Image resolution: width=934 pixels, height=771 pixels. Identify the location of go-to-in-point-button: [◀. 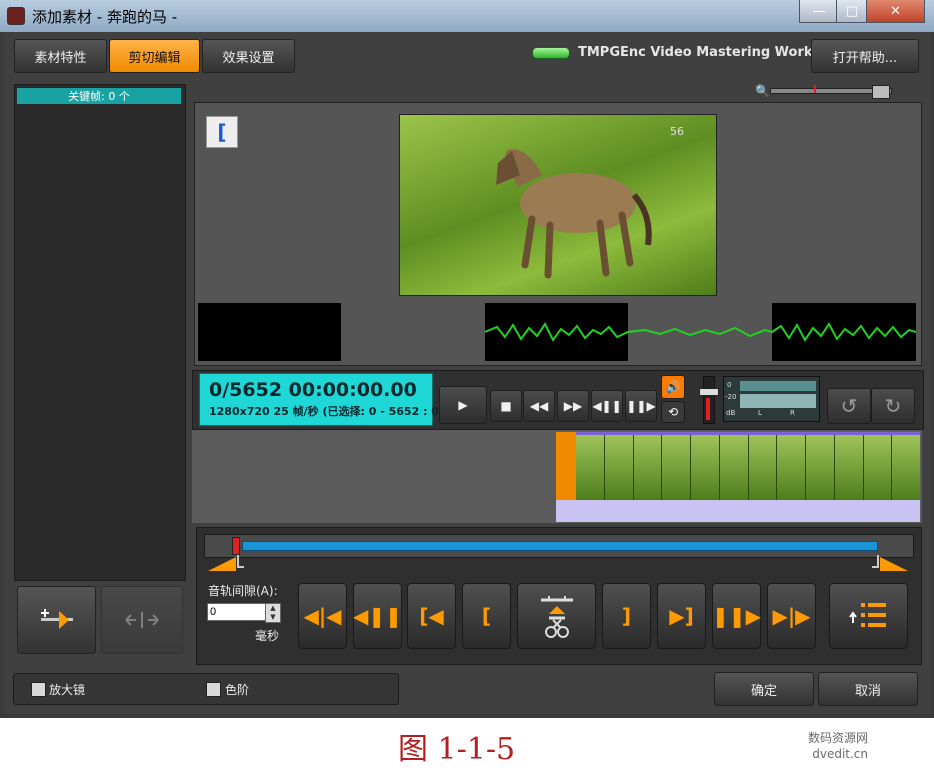
(431, 616).